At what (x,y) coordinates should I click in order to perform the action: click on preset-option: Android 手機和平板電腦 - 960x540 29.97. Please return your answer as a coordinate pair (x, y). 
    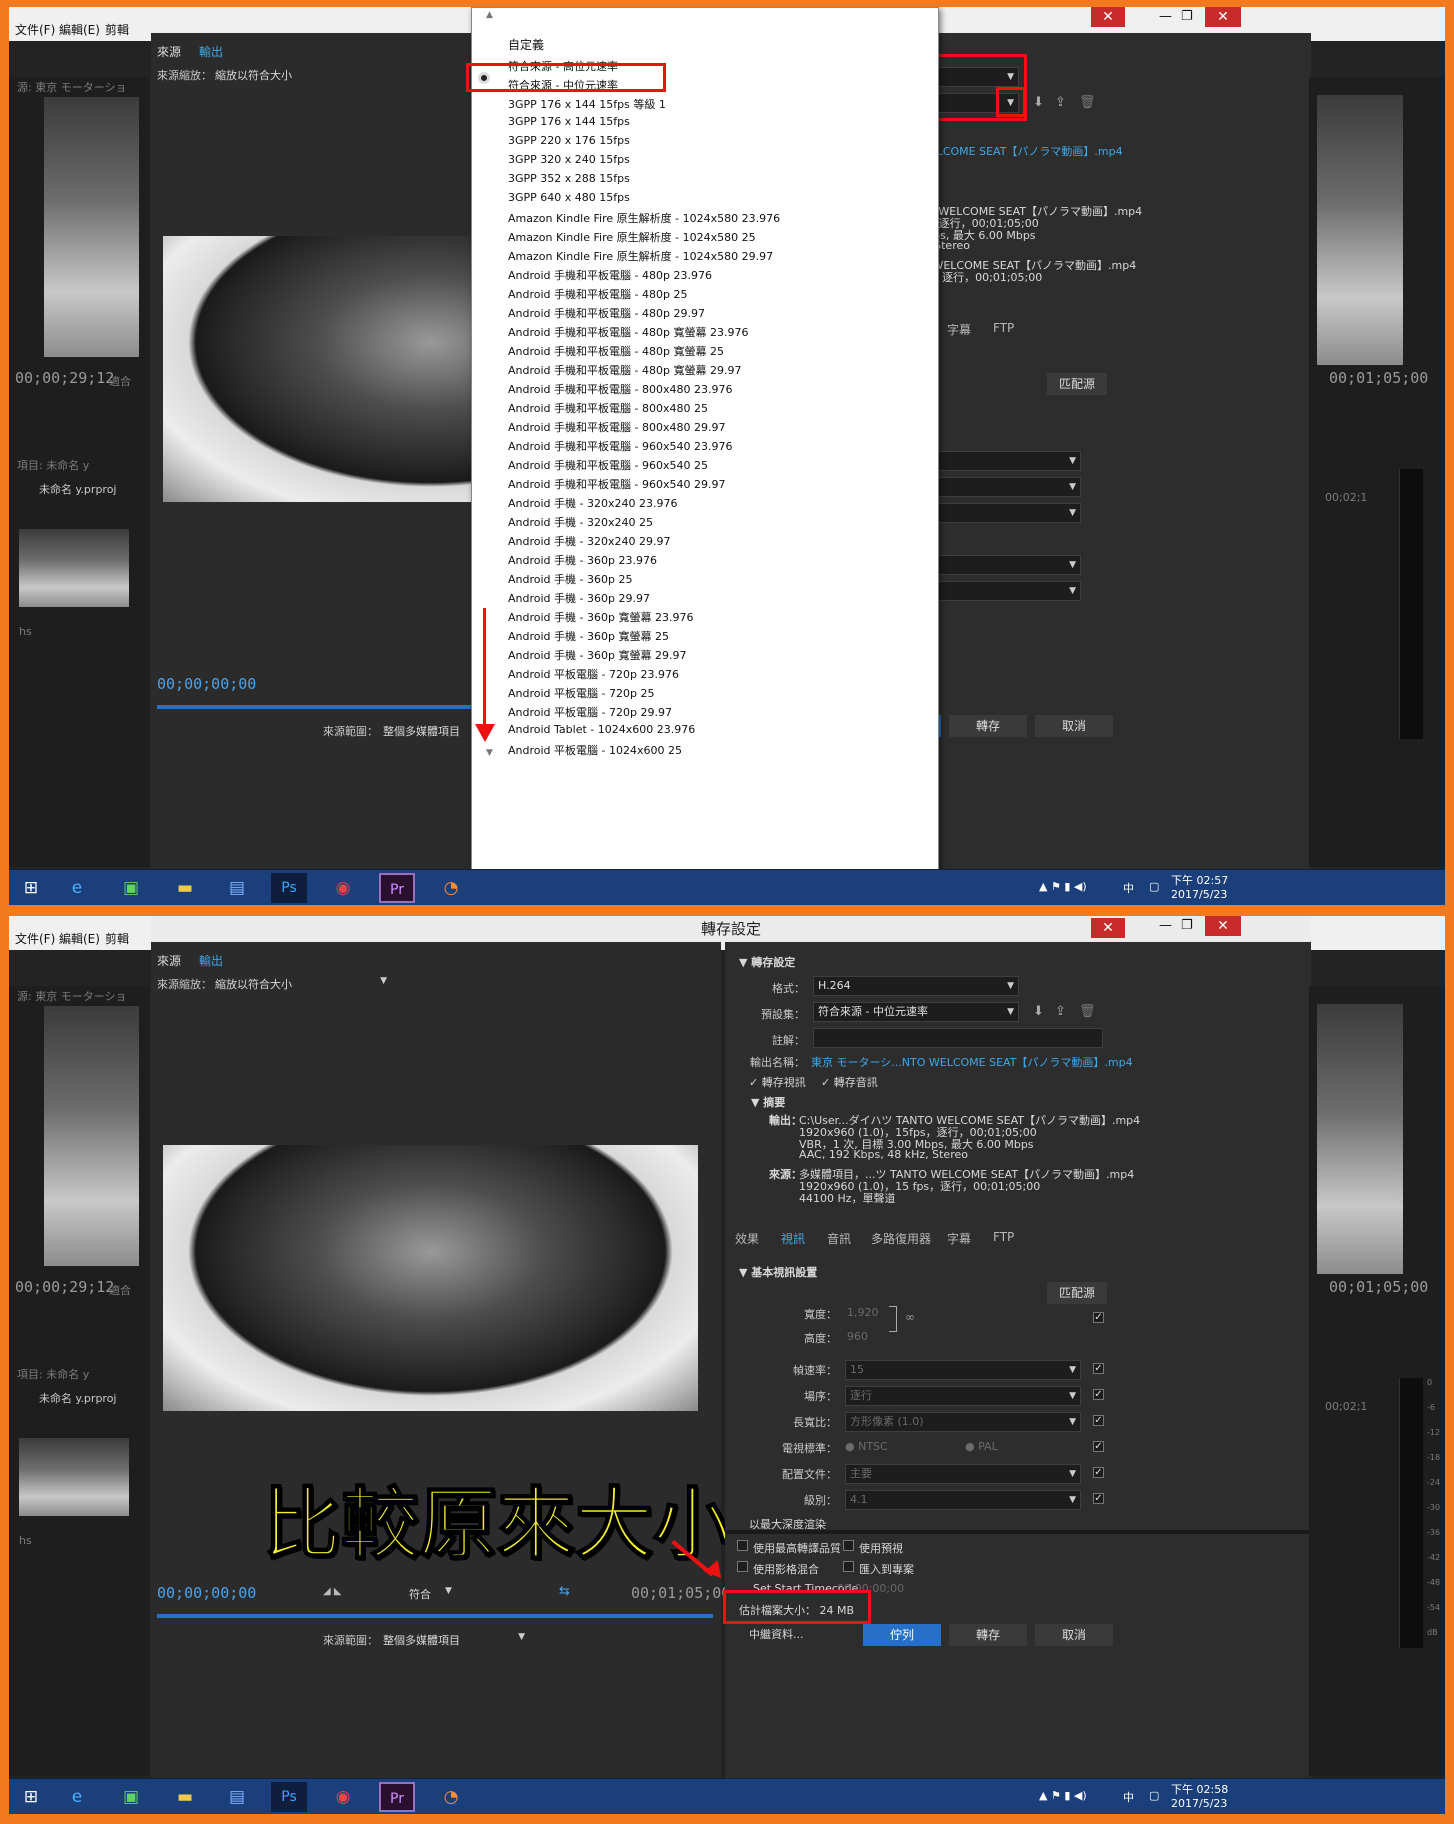
    Looking at the image, I should click on (616, 484).